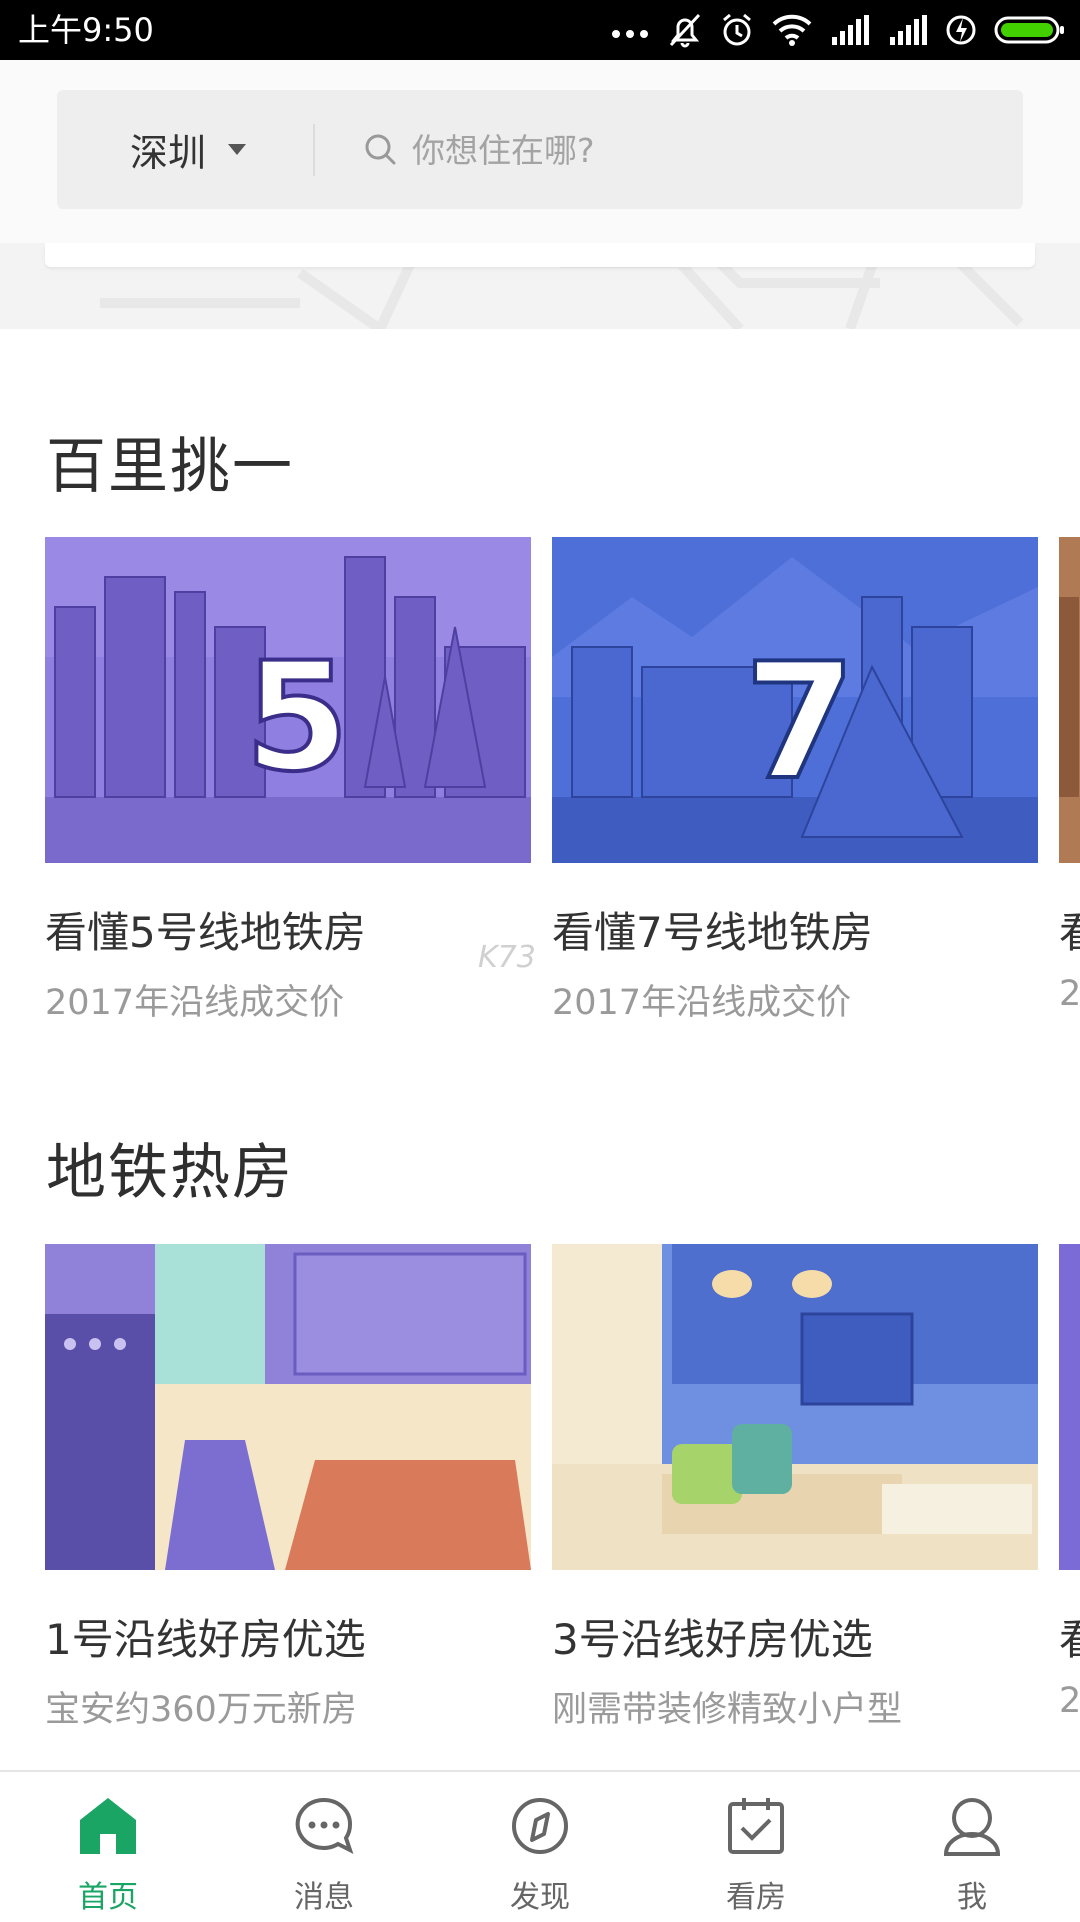 This screenshot has height=1922, width=1080. I want to click on tab-label: 发现, so click(540, 1897).